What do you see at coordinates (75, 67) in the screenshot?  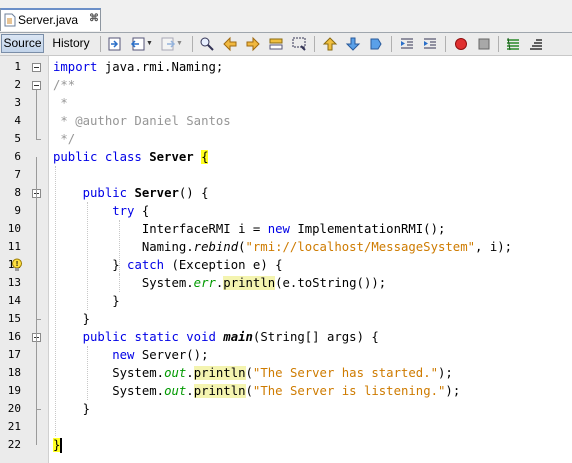 I see `code-token: import` at bounding box center [75, 67].